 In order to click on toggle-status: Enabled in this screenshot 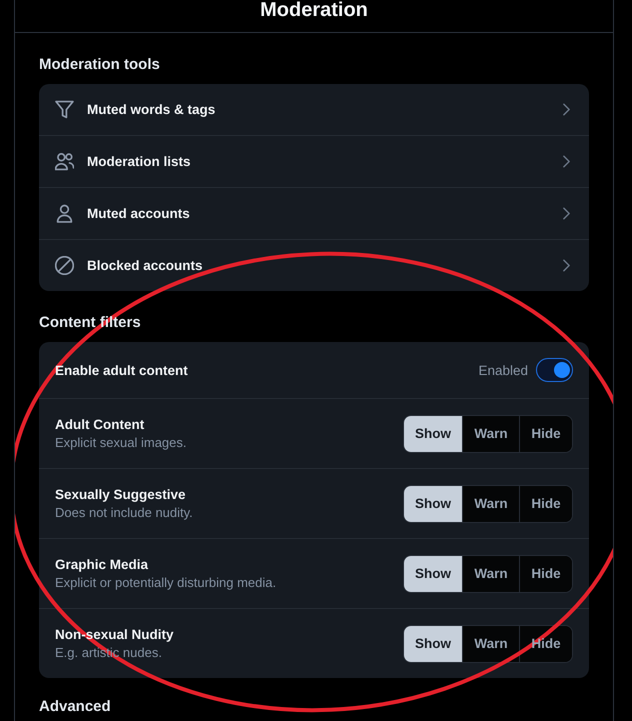, I will do `click(503, 370)`.